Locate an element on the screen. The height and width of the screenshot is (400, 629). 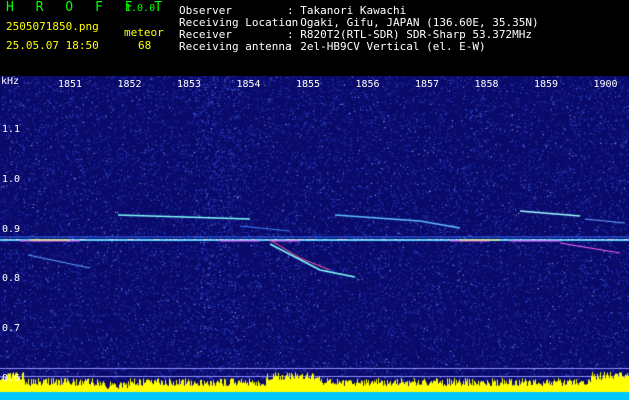
y-tick-label: 0.8 is located at coordinates (11, 279).